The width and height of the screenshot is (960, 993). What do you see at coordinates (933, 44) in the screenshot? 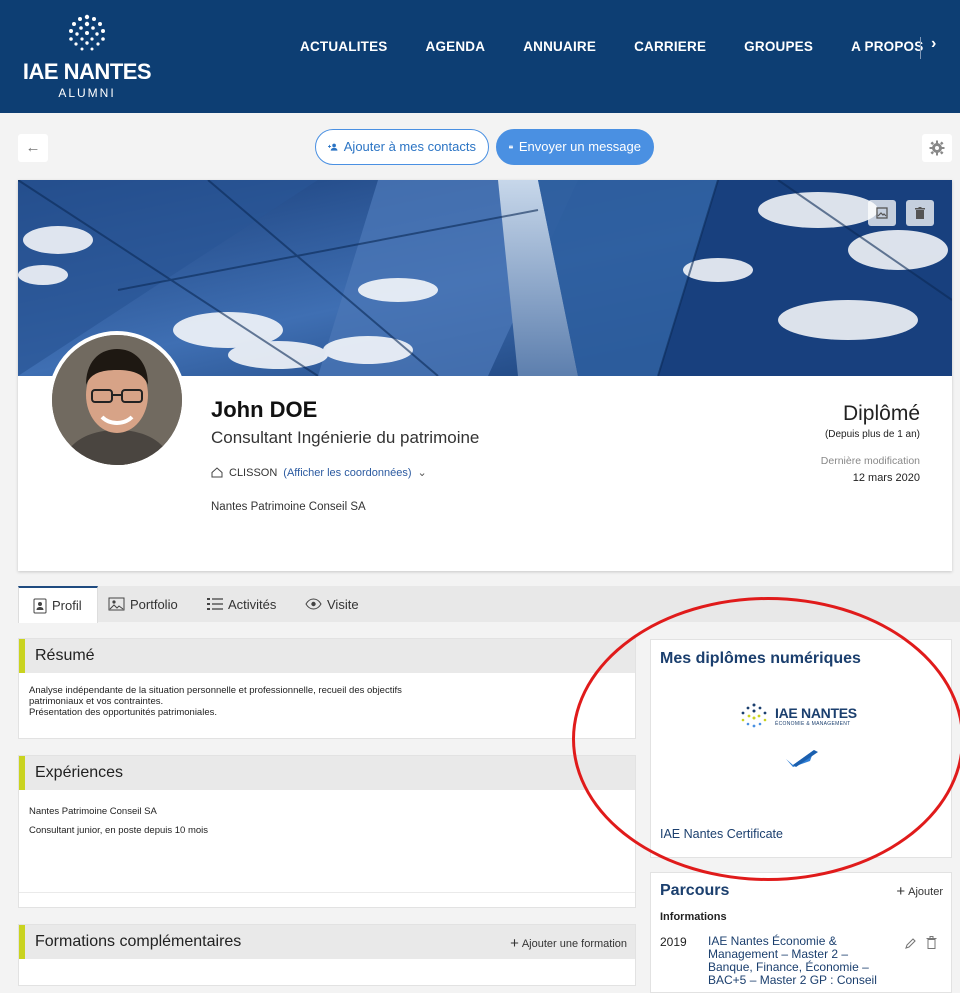
I see `chevron-right-icon: ›` at bounding box center [933, 44].